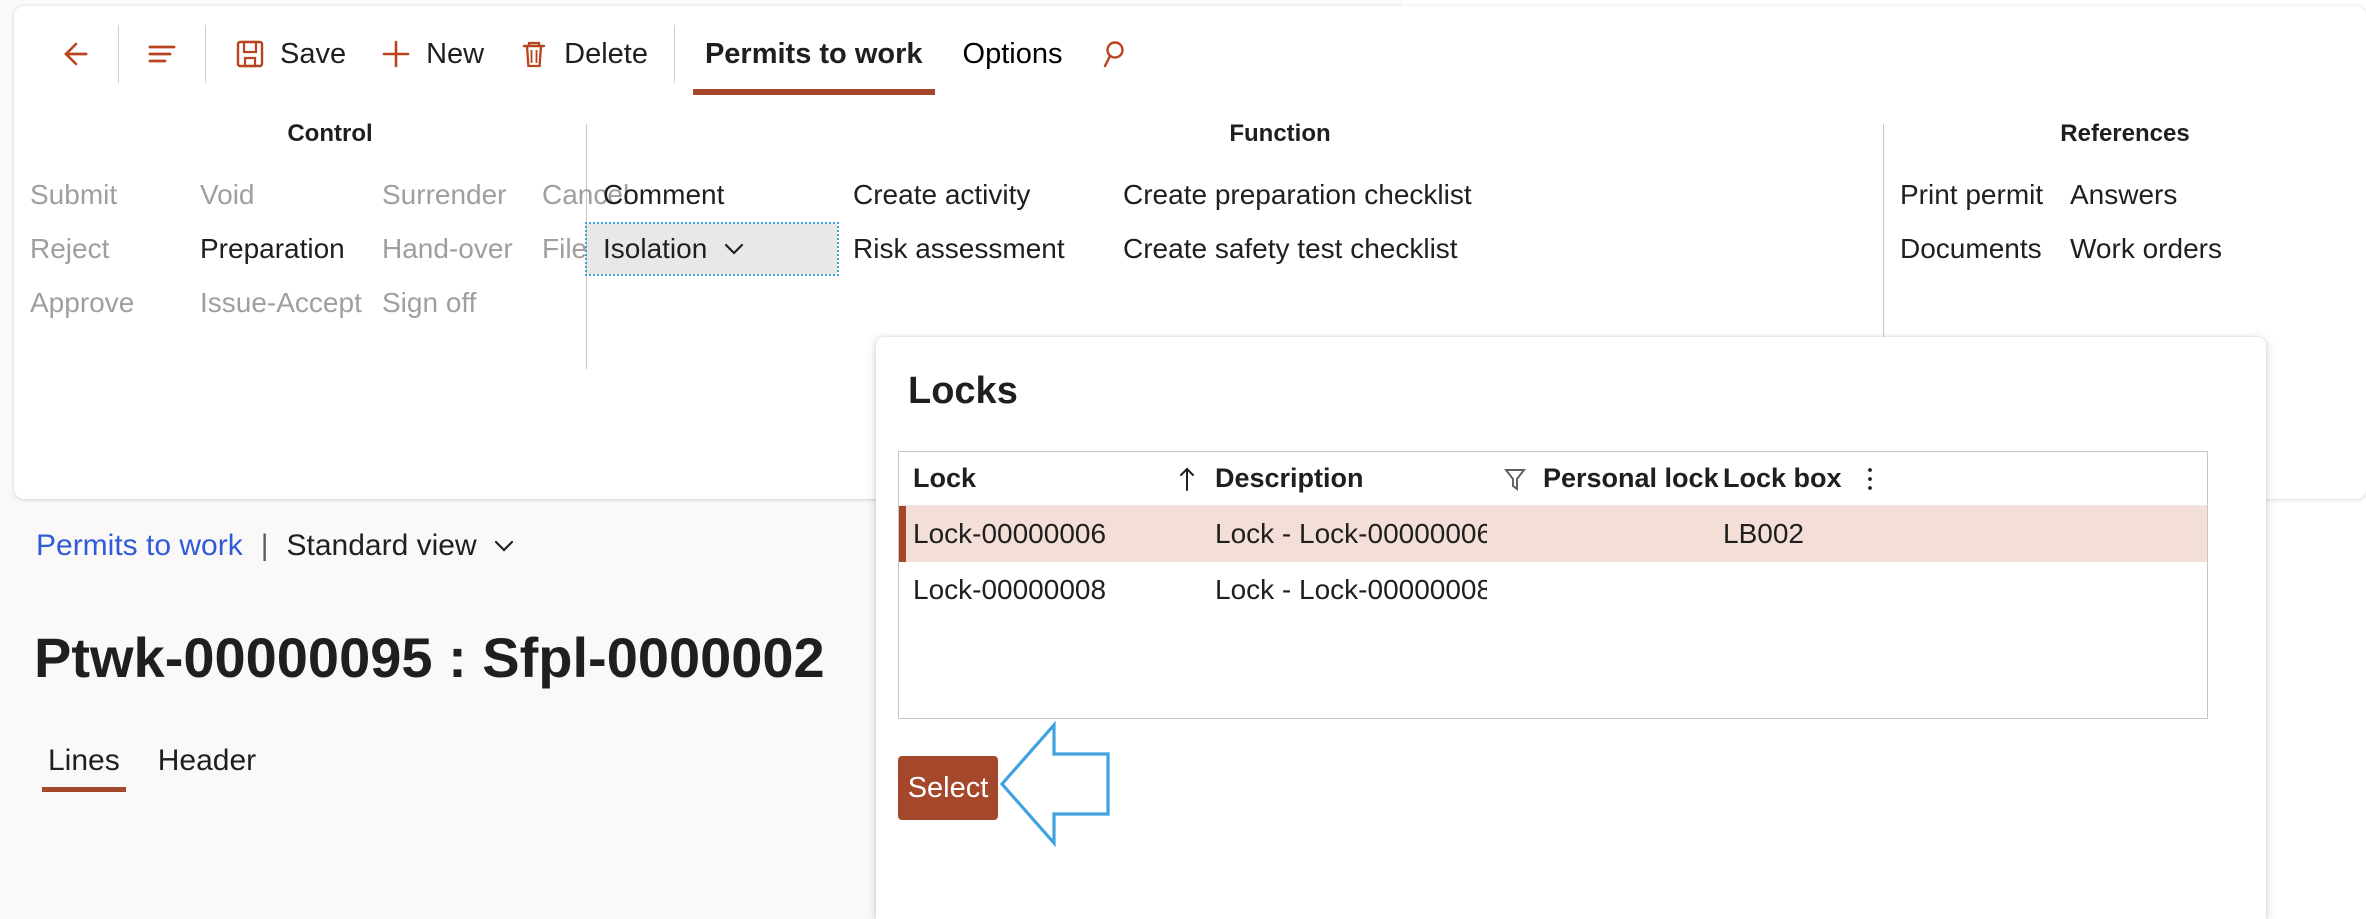 The width and height of the screenshot is (2366, 919). What do you see at coordinates (429, 302) in the screenshot?
I see `command-sign-off-label: Sign off` at bounding box center [429, 302].